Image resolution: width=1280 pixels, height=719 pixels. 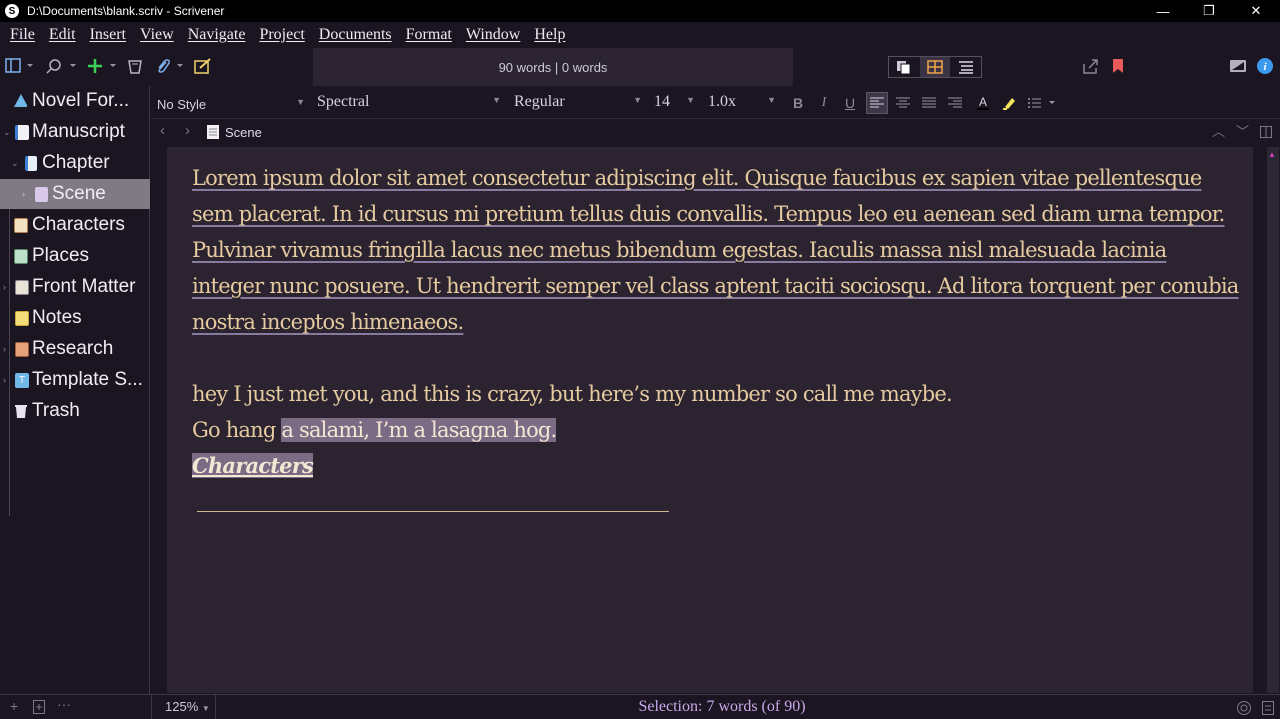 I want to click on attach-button, so click(x=172, y=66).